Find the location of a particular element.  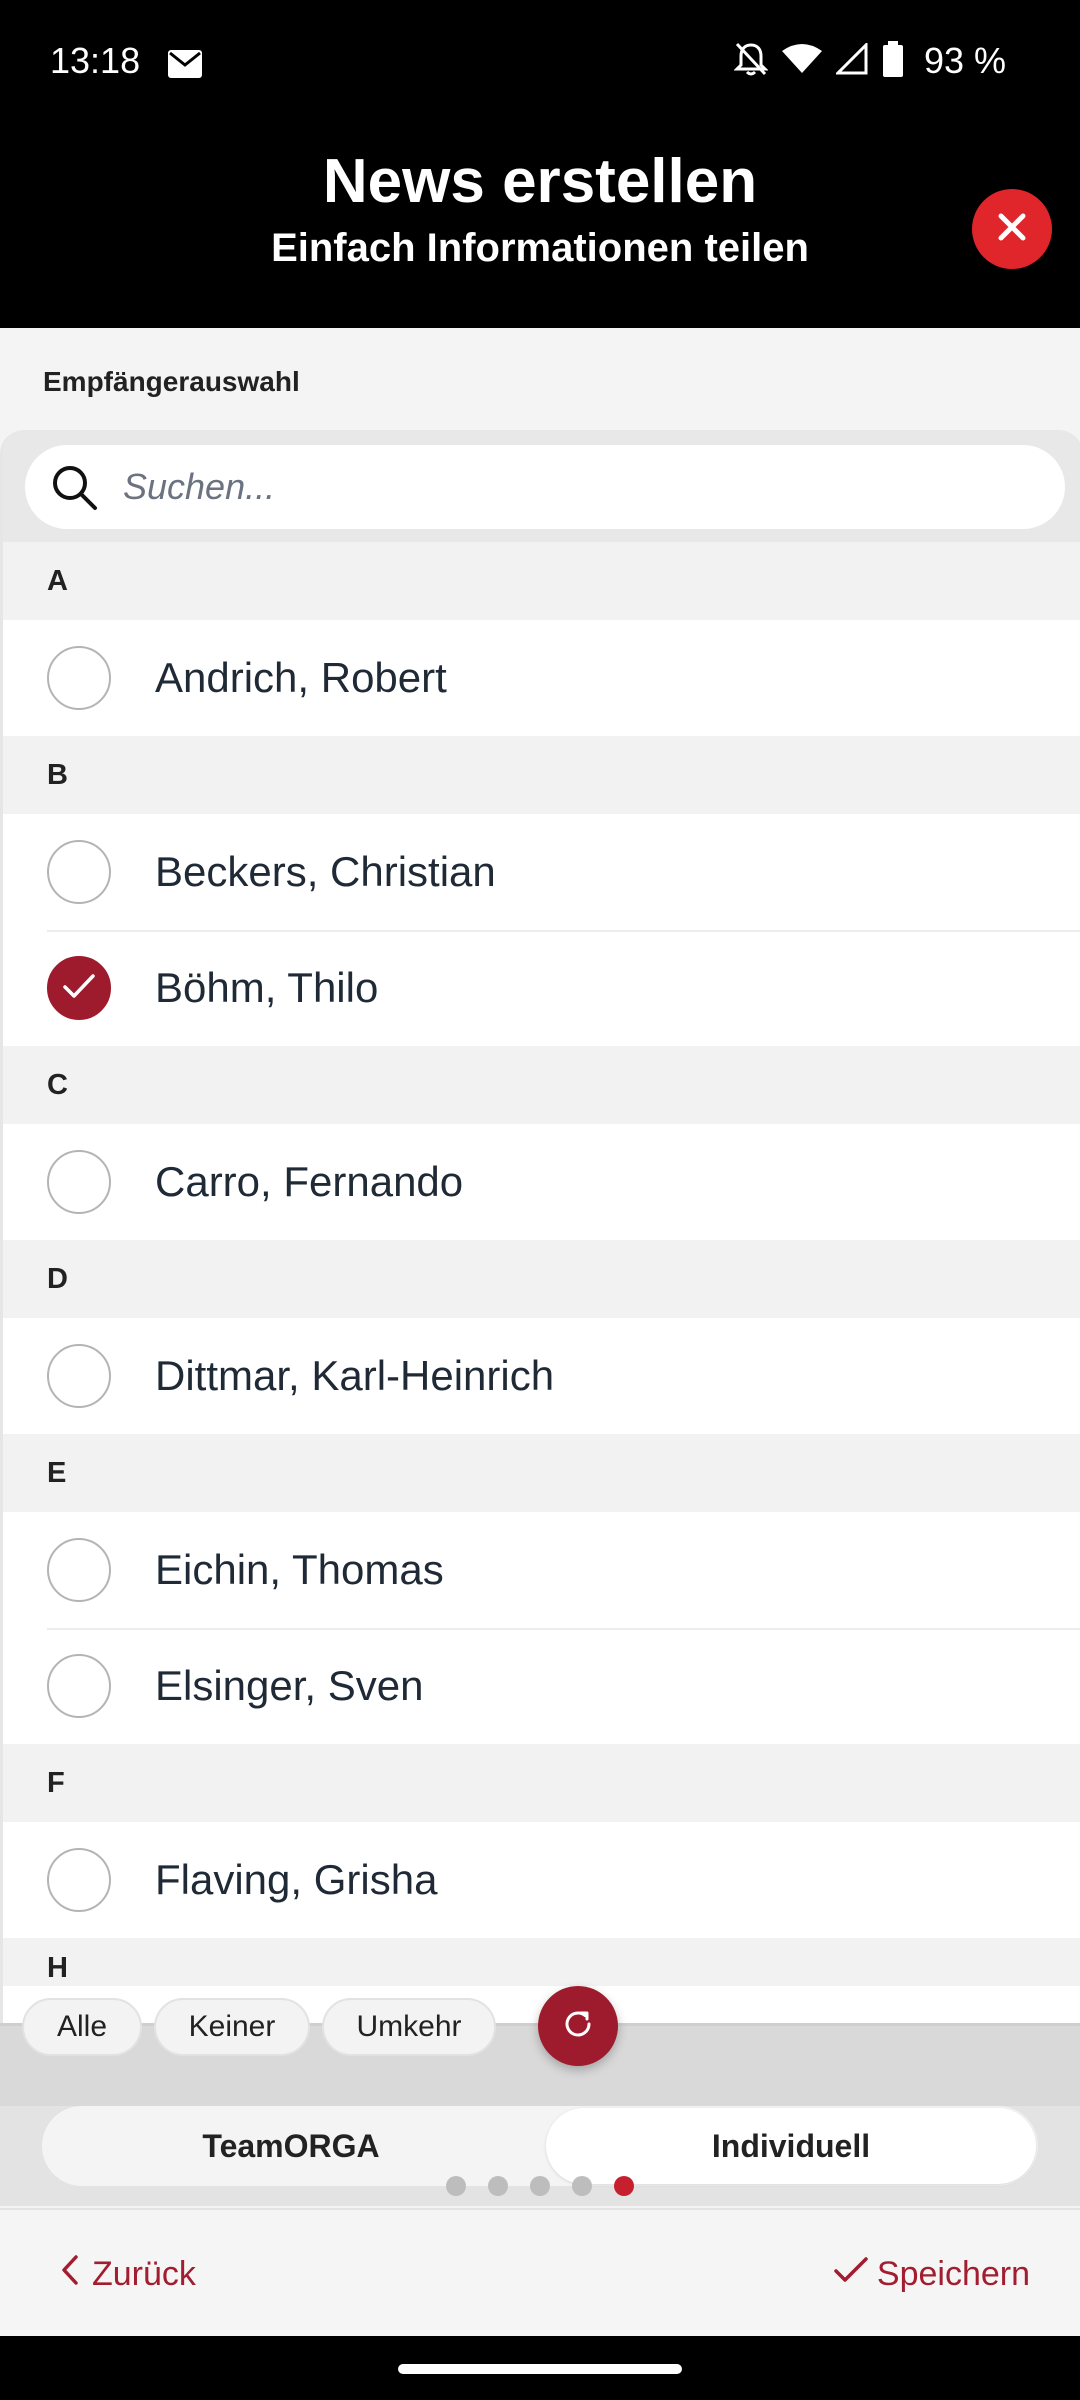

back-button: Zurück is located at coordinates (128, 2274).